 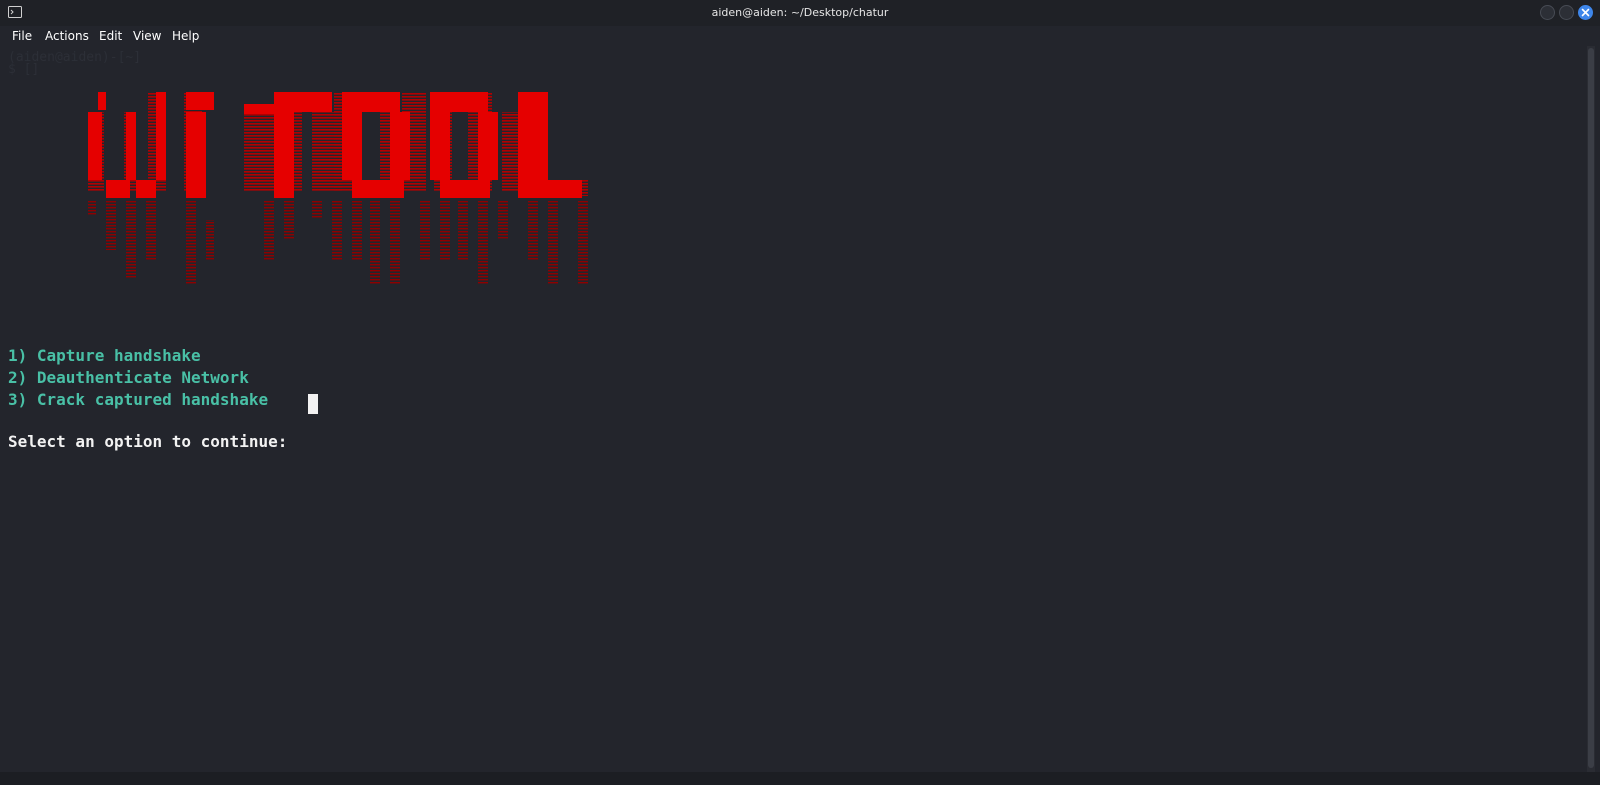 I want to click on window-title: aiden@aiden: ~/Desktop/chatur, so click(x=800, y=12).